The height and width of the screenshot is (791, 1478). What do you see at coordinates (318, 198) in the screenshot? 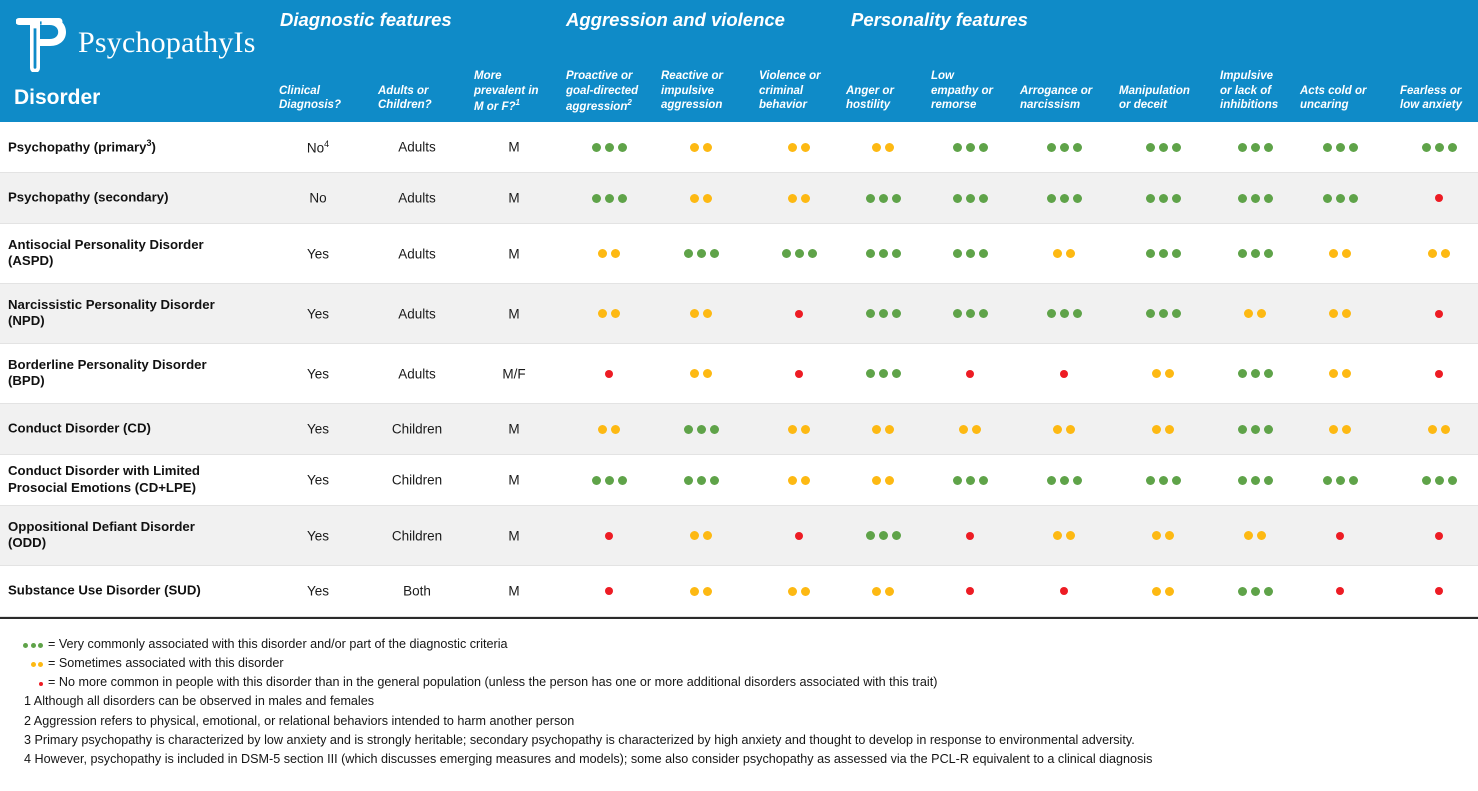
I see `cell-clinical-diagnosis: No` at bounding box center [318, 198].